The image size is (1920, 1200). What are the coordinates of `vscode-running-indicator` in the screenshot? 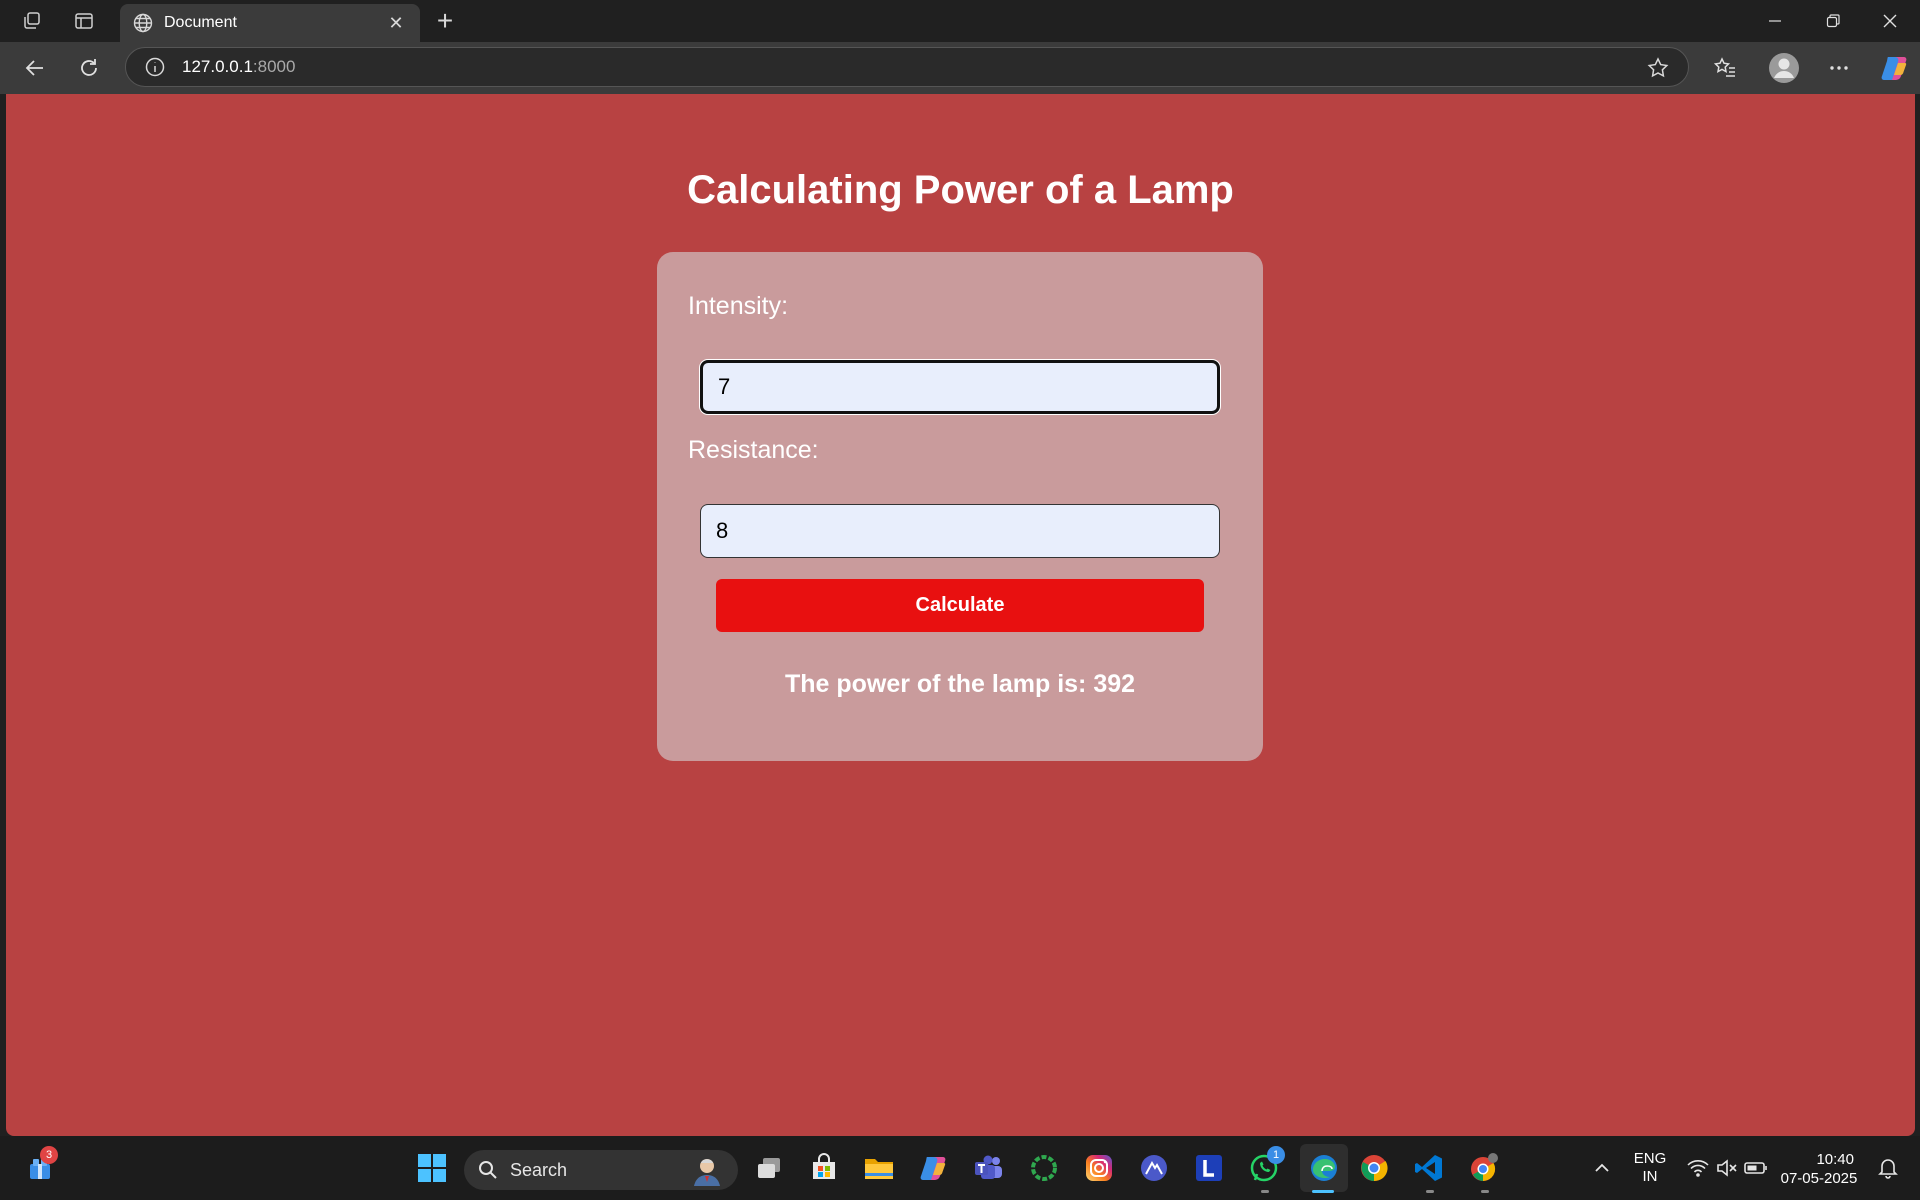 It's located at (1430, 1191).